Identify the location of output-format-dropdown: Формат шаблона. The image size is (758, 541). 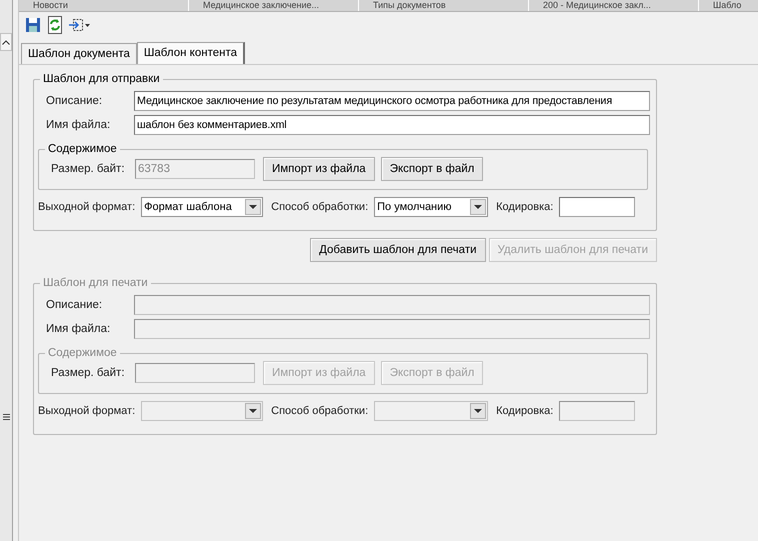
(202, 207).